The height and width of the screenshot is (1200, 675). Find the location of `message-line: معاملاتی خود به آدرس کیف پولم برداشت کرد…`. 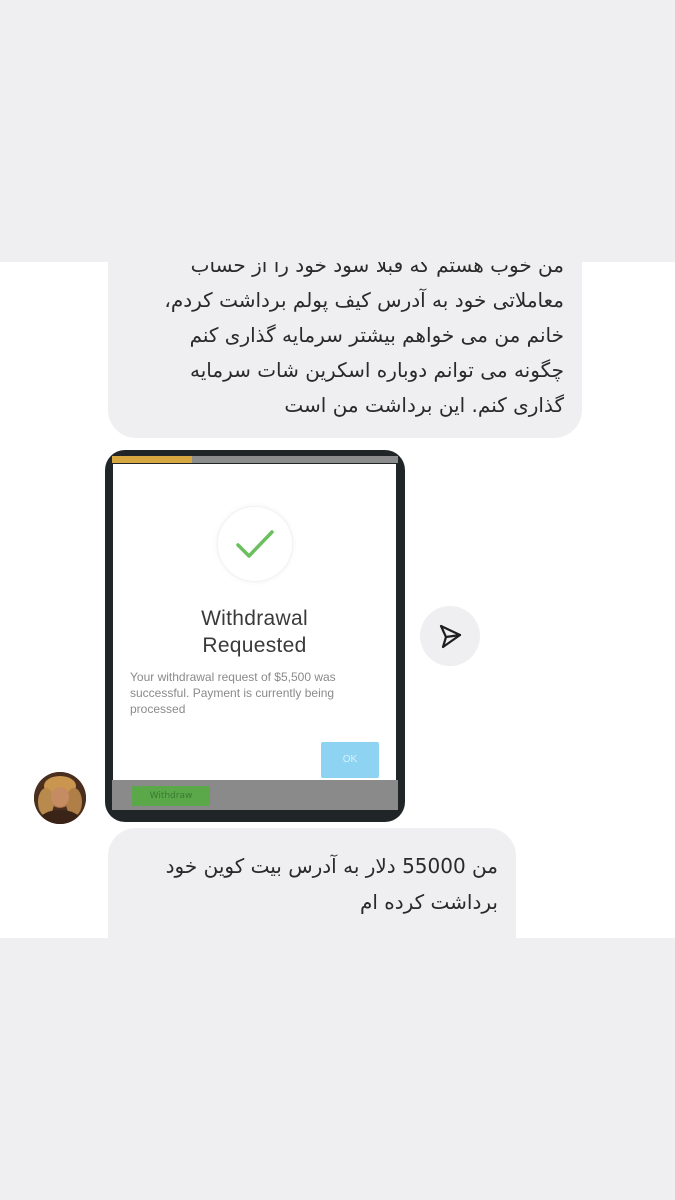

message-line: معاملاتی خود به آدرس کیف پولم برداشت کرد… is located at coordinates (364, 300).